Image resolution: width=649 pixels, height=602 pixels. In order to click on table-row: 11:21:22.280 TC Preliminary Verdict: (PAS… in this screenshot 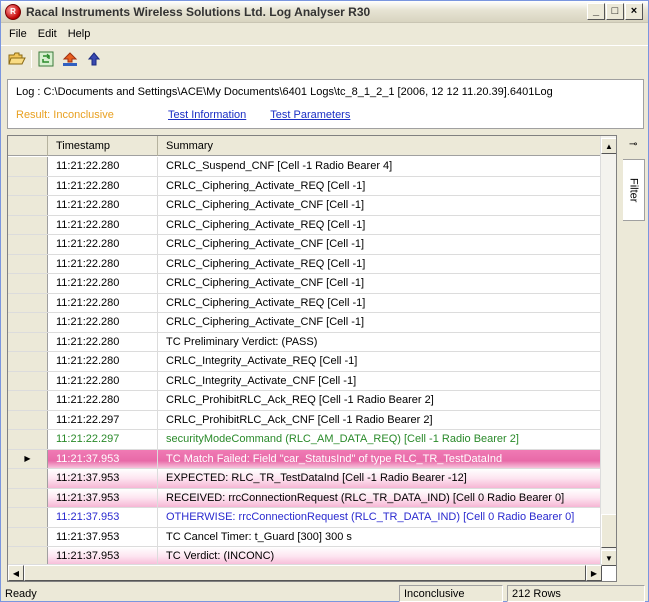, I will do `click(305, 342)`.